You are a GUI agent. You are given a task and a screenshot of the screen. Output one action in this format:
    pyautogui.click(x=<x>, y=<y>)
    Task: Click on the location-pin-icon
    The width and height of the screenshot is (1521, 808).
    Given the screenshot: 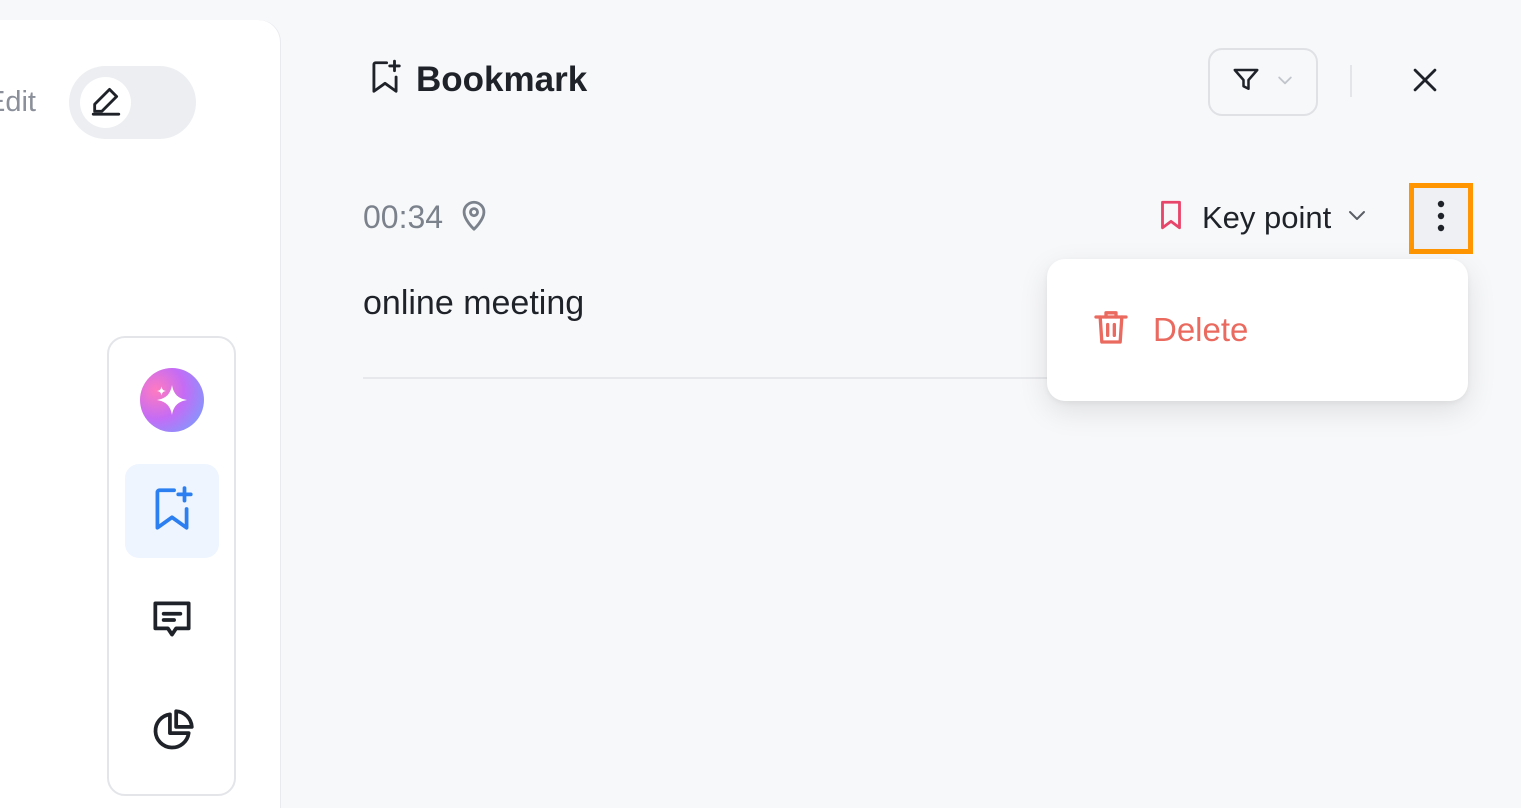 What is the action you would take?
    pyautogui.click(x=474, y=217)
    